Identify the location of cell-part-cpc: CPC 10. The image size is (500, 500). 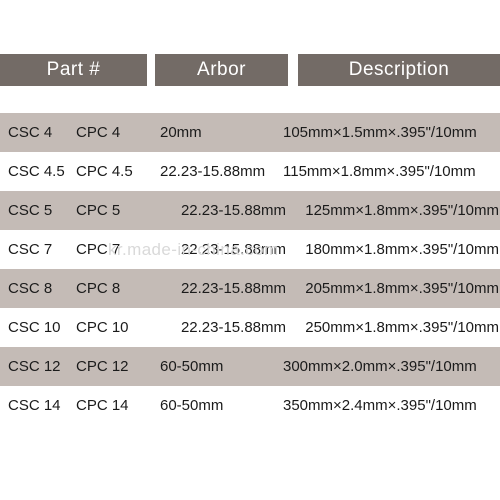
(102, 327).